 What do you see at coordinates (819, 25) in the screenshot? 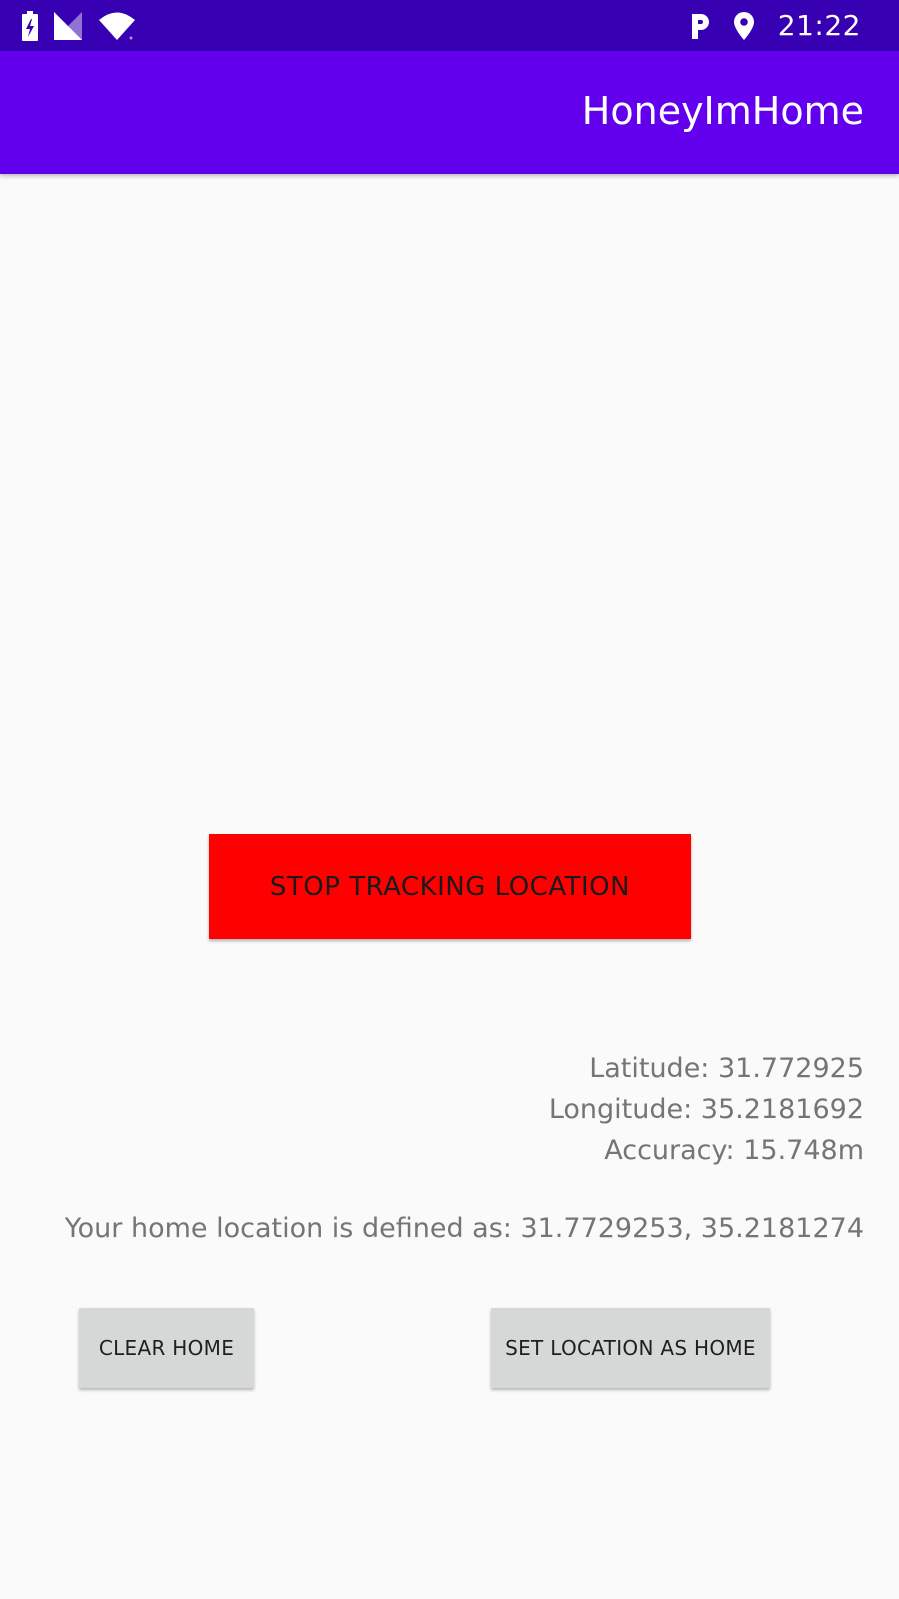
I see `status-time: 21:22` at bounding box center [819, 25].